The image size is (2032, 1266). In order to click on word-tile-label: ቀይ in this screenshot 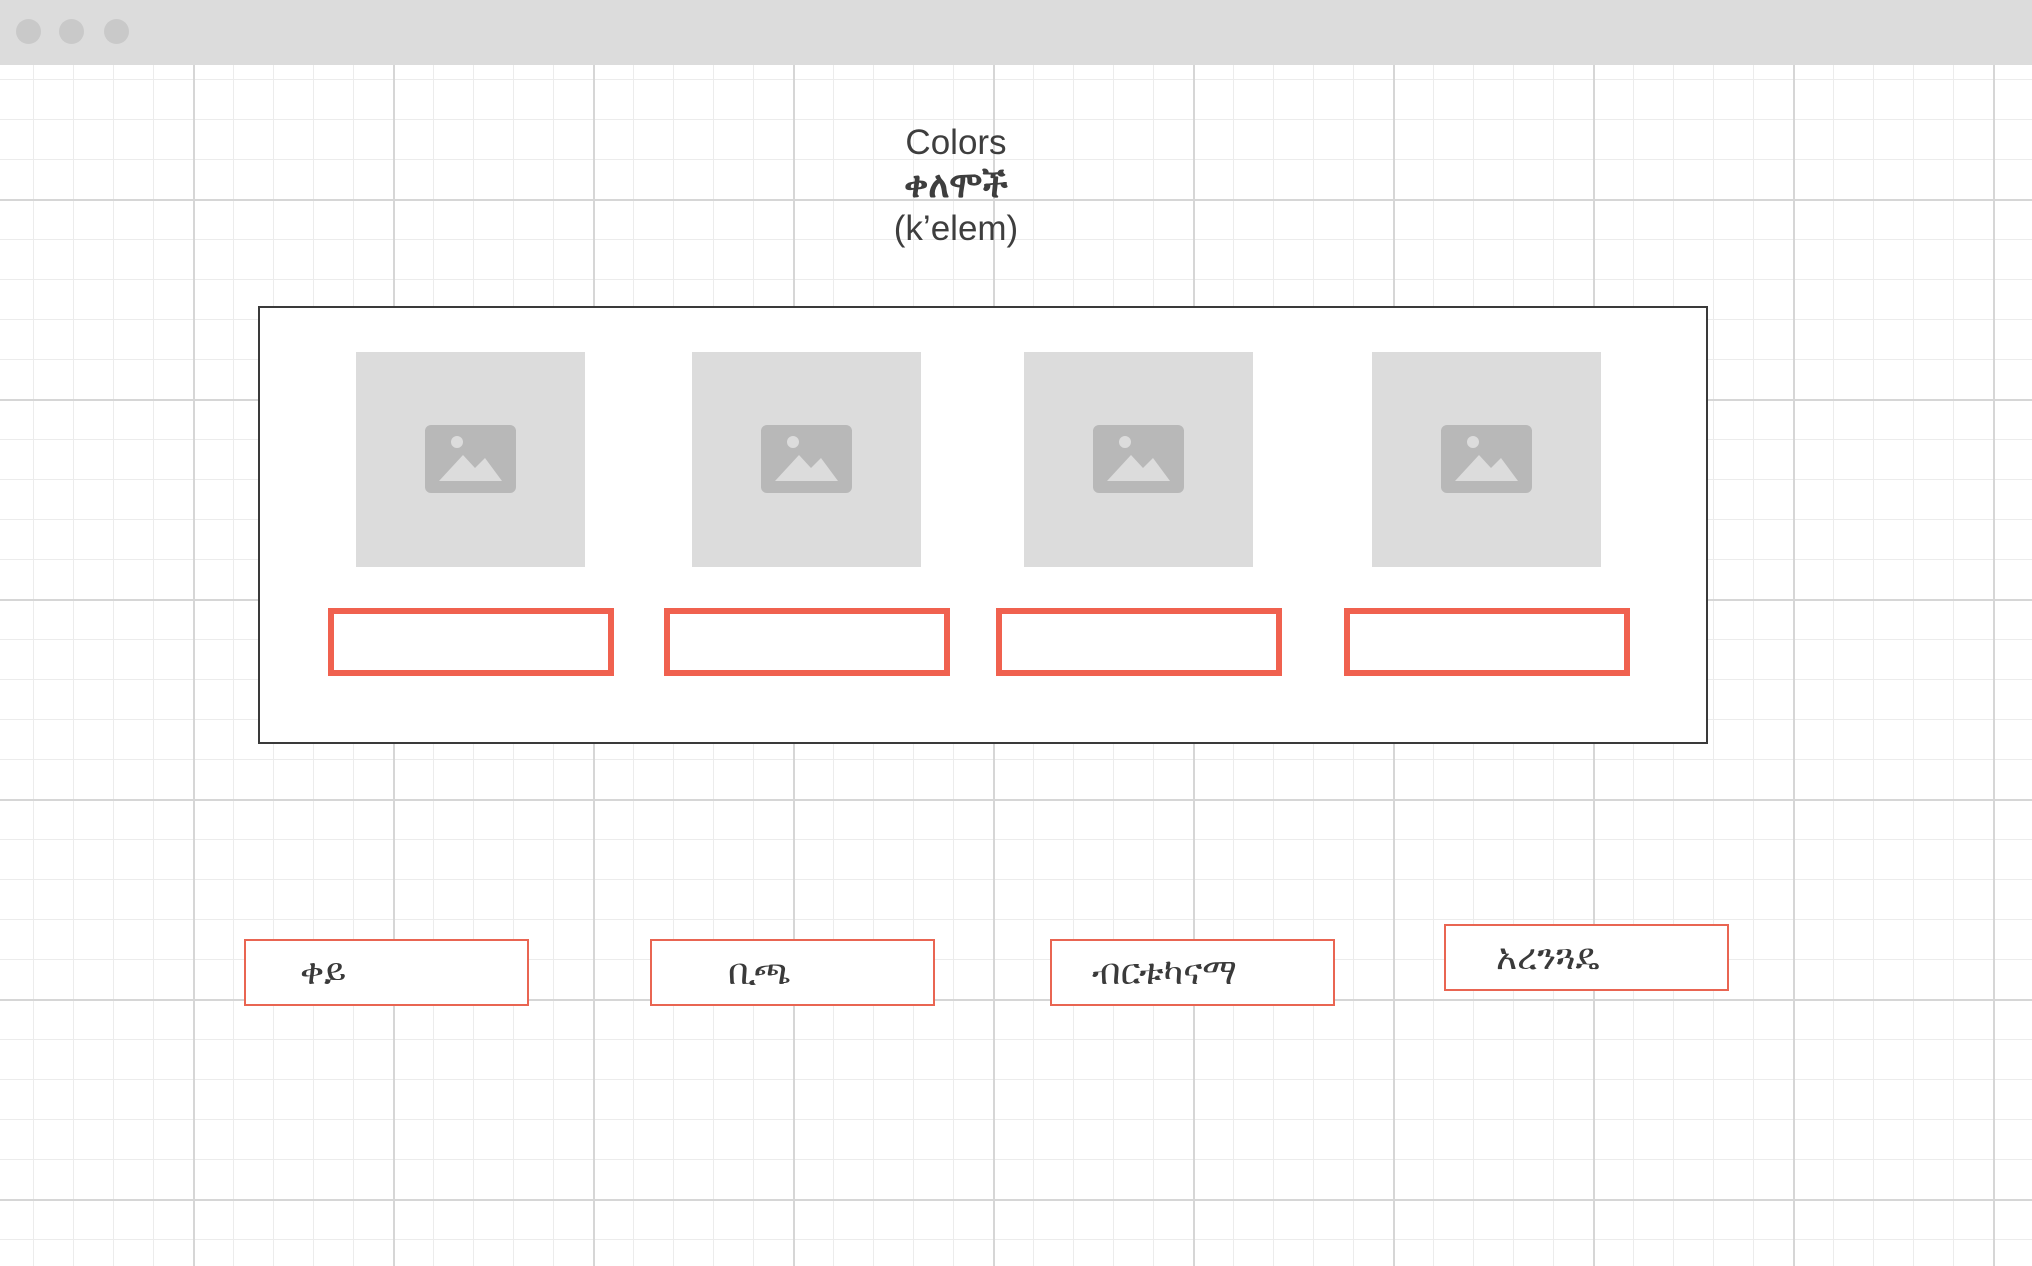, I will do `click(323, 972)`.